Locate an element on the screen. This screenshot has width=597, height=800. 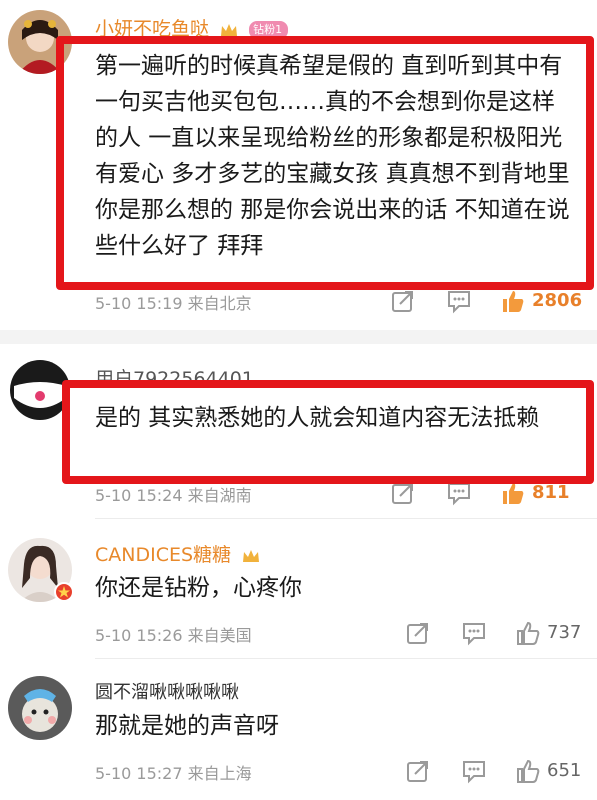
comment-meta: 5-10 15:27 来自上海 is located at coordinates (173, 772).